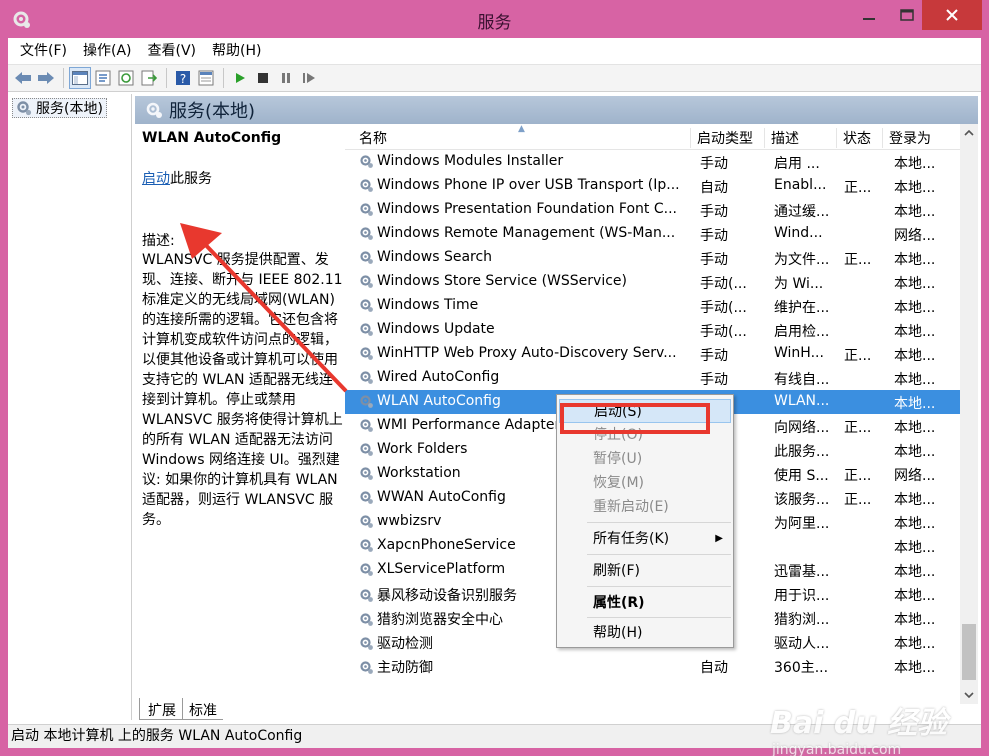 This screenshot has height=756, width=989. What do you see at coordinates (161, 709) in the screenshot?
I see `tab-extended: 扩展` at bounding box center [161, 709].